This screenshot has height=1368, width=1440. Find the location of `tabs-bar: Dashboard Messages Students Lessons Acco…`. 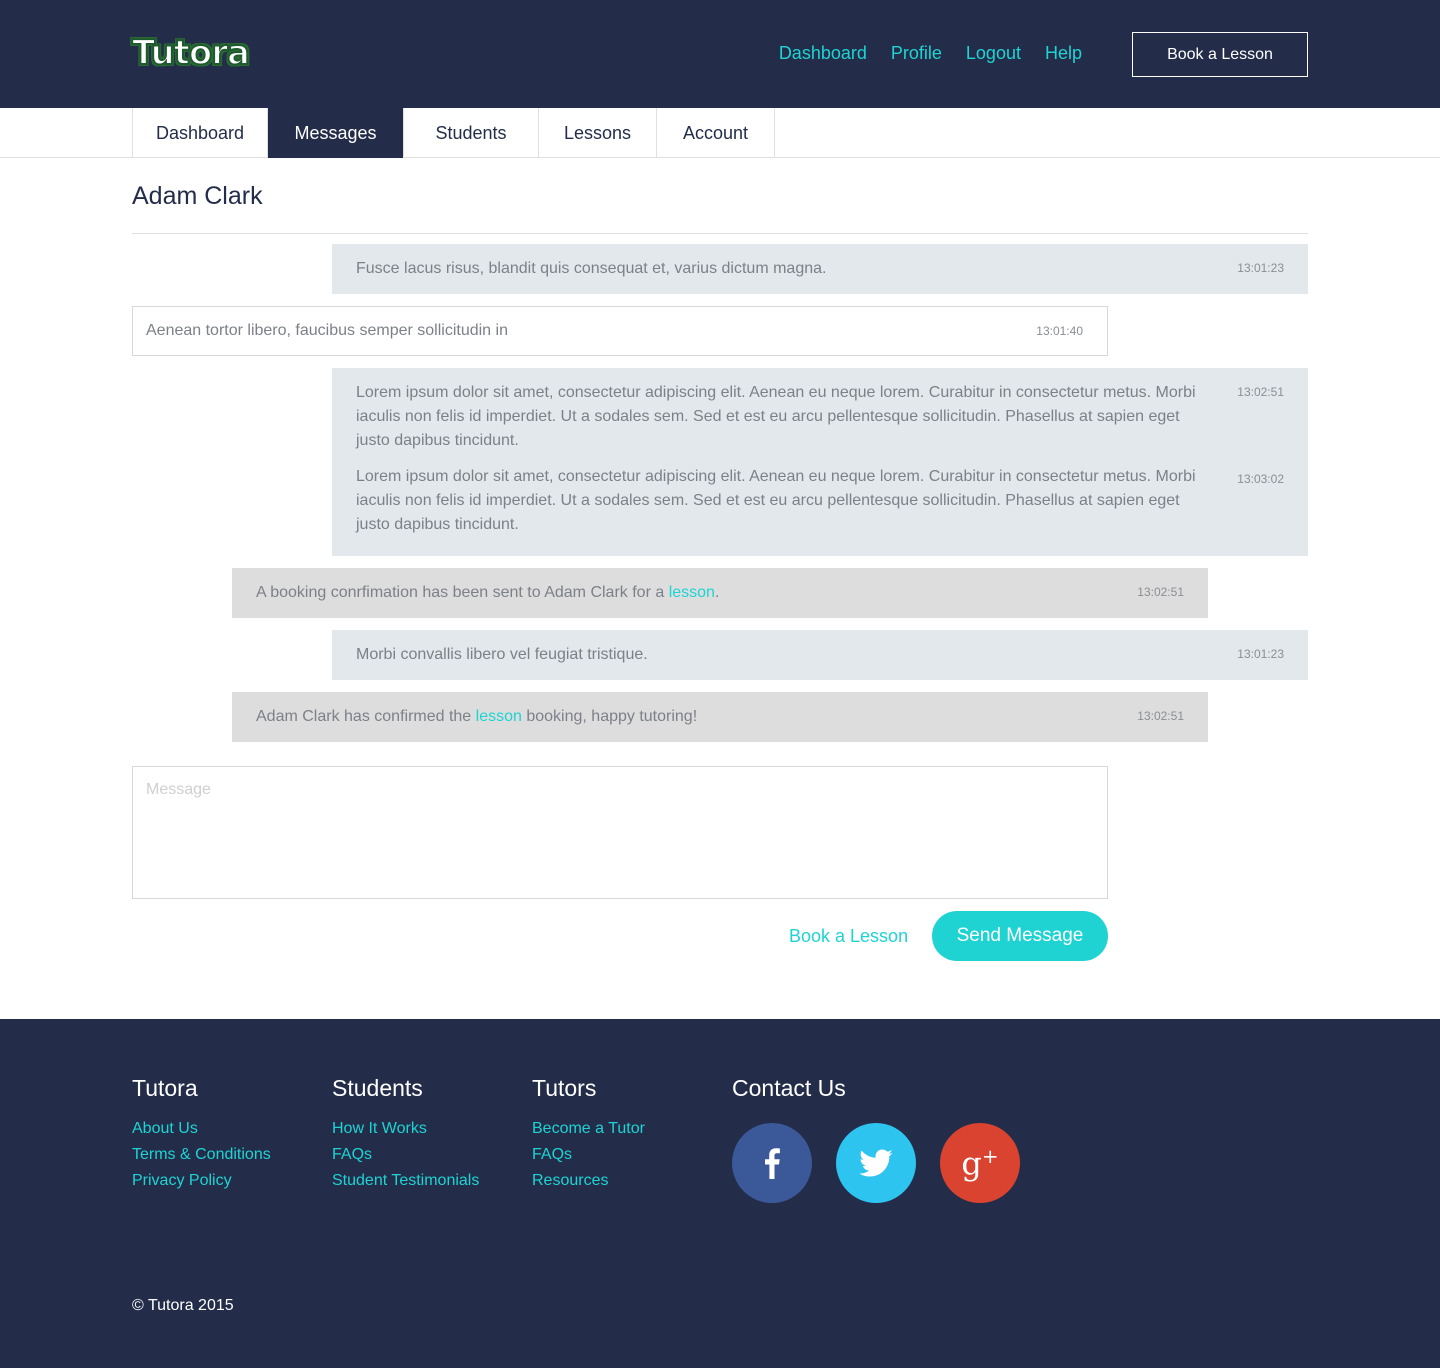

tabs-bar: Dashboard Messages Students Lessons Acco… is located at coordinates (720, 133).